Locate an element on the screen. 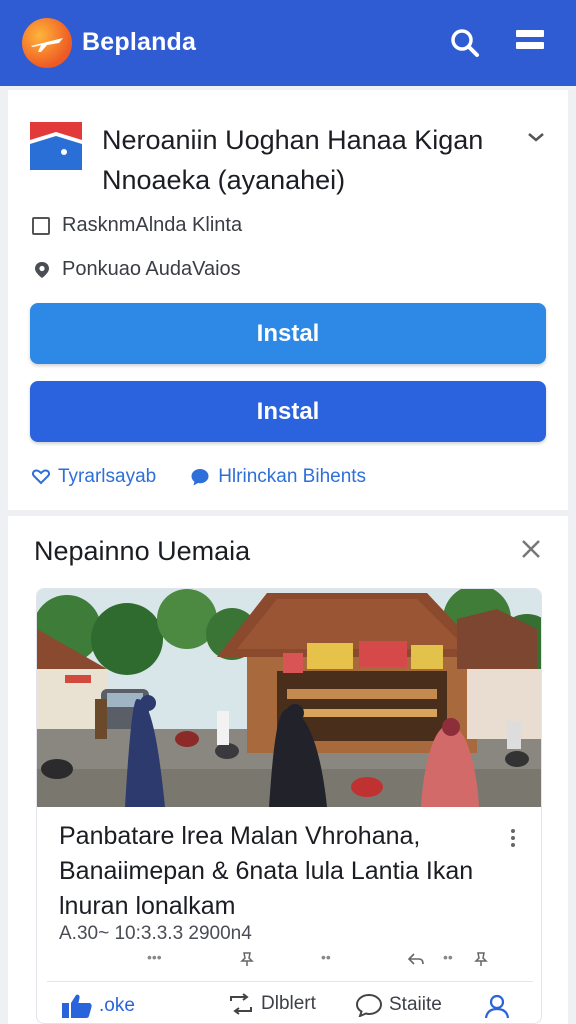  action-bar: .oke Dlblert Staiite is located at coordinates (289, 1006).